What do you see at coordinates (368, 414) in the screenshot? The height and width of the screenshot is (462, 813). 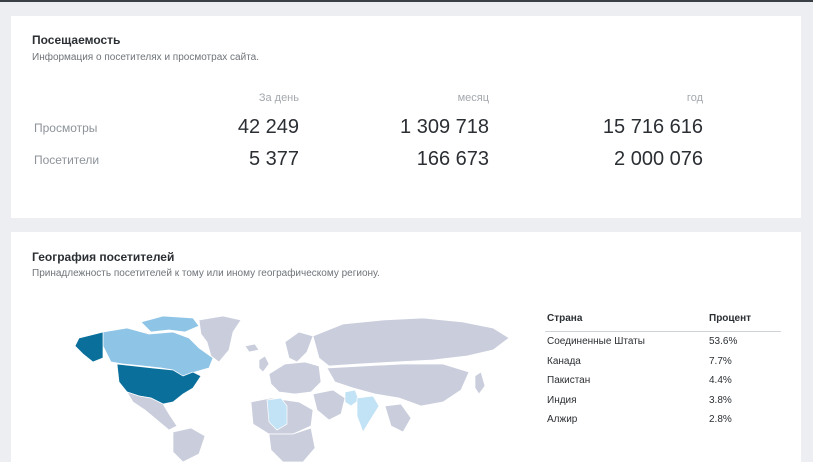 I see `map-india` at bounding box center [368, 414].